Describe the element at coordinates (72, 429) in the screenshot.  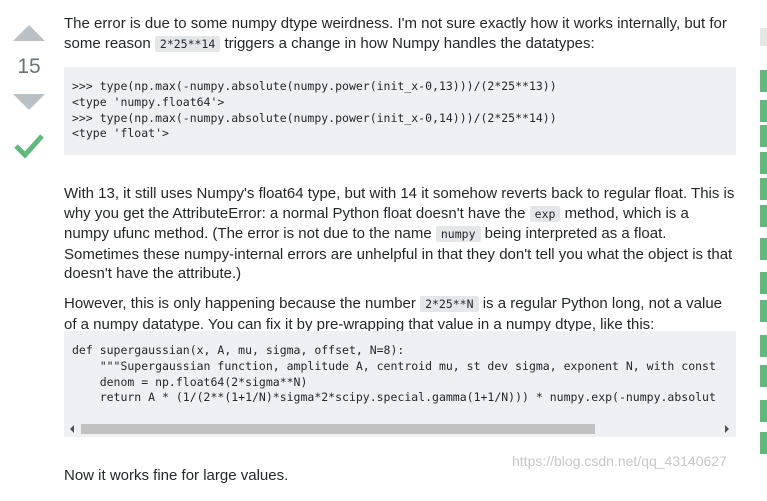
I see `scroll-left-icon` at that location.